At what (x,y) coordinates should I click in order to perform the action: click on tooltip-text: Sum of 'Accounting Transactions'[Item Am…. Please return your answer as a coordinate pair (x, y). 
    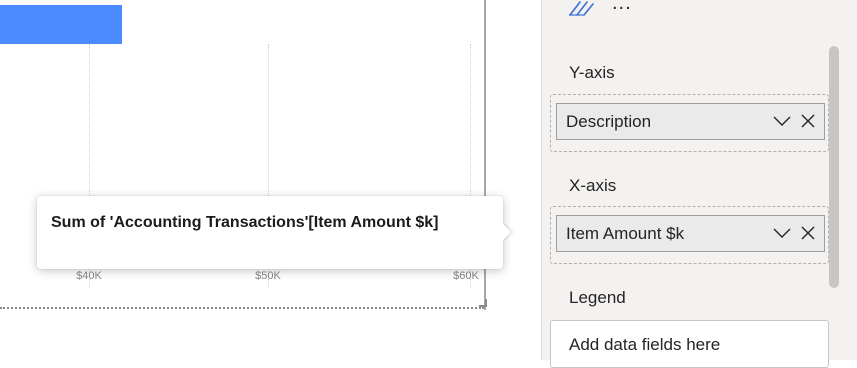
    Looking at the image, I should click on (245, 222).